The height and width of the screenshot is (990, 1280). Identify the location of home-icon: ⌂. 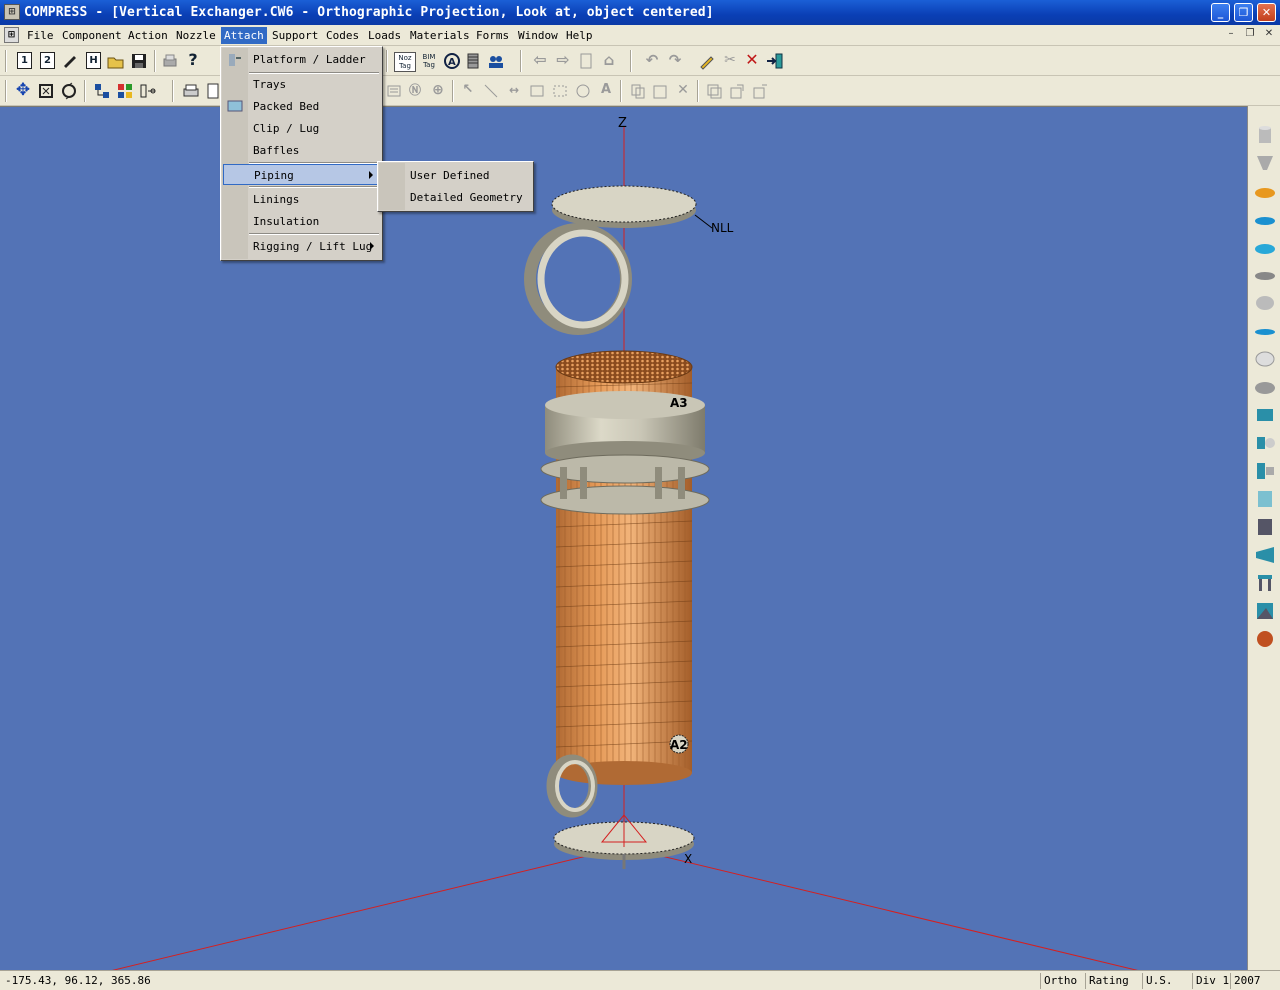
(609, 61).